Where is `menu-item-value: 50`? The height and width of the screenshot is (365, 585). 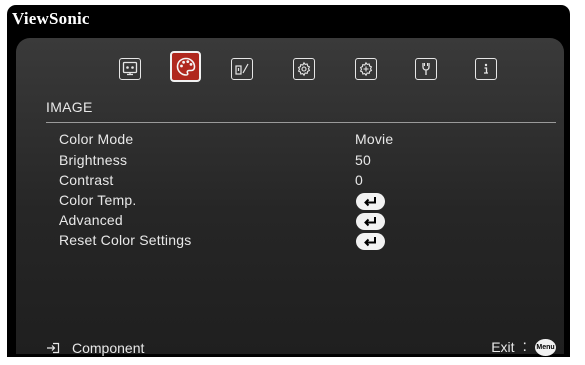 menu-item-value: 50 is located at coordinates (363, 160).